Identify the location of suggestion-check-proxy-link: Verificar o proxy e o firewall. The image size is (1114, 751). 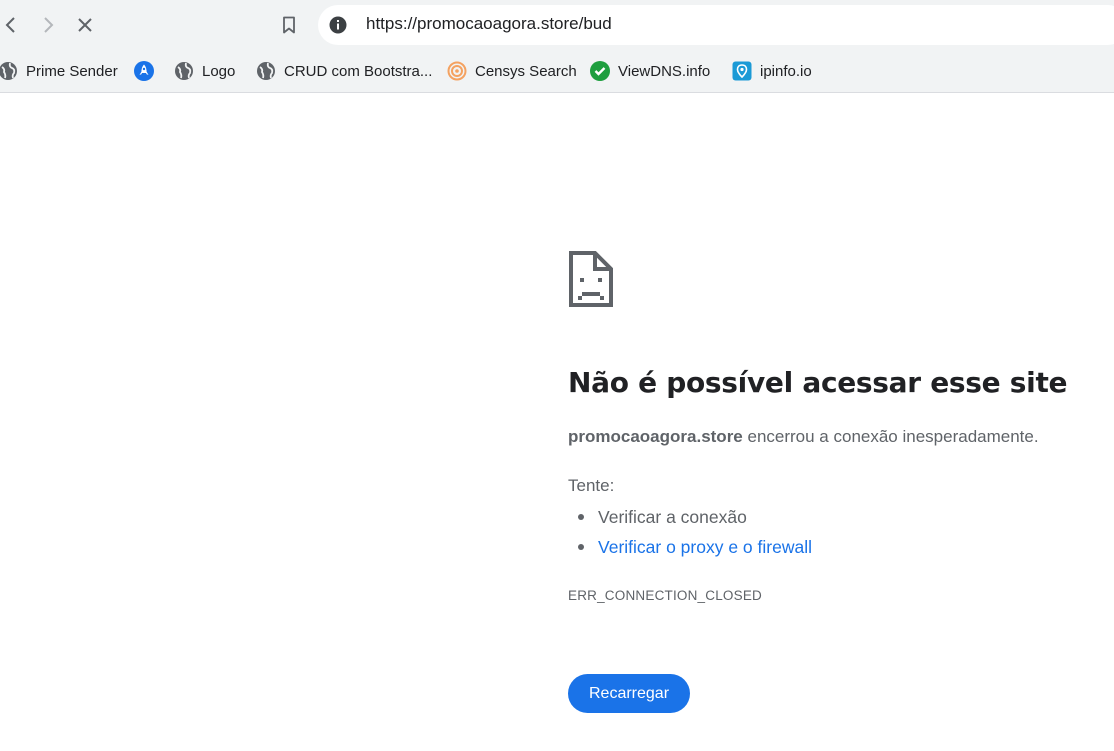
(695, 551).